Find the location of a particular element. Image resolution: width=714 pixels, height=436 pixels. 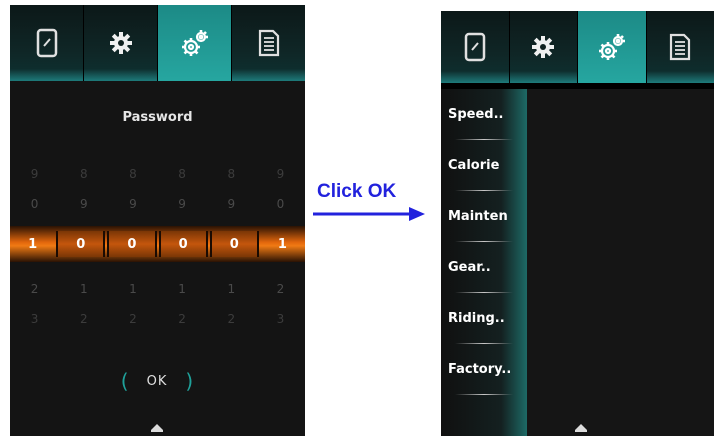

password-title: Password is located at coordinates (157, 117).